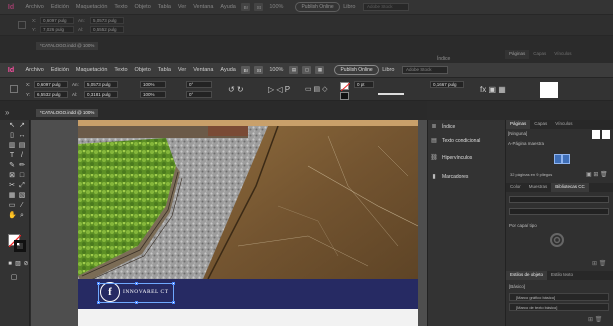 The height and width of the screenshot is (326, 613). Describe the element at coordinates (599, 263) in the screenshot. I see `library-actions-icon: ⊞ 🗑` at that location.